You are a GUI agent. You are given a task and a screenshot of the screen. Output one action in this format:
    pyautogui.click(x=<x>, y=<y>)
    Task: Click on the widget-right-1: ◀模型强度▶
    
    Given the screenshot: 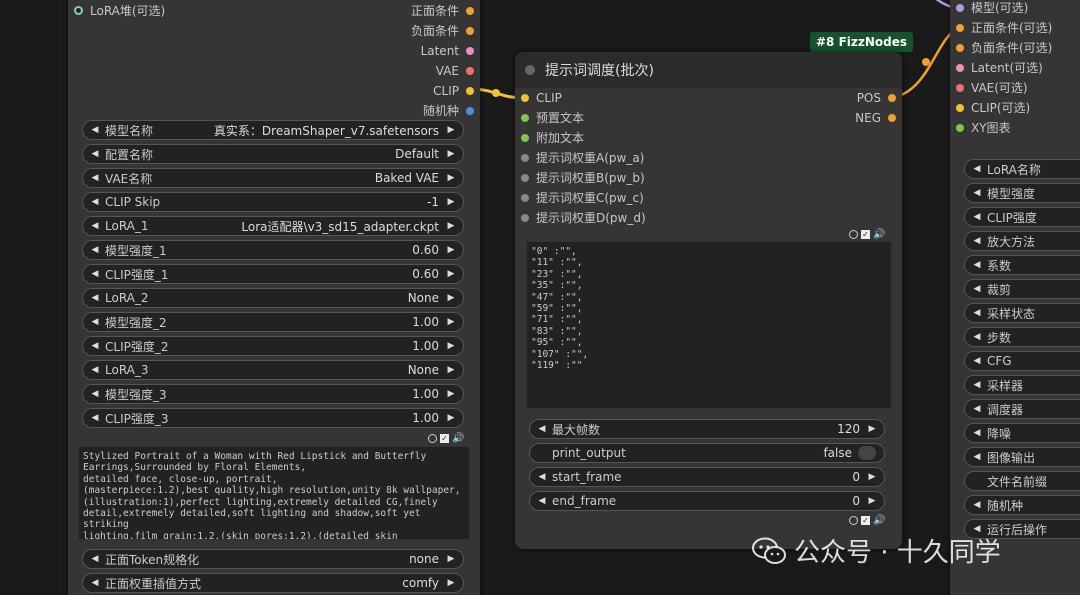 What is the action you would take?
    pyautogui.click(x=1022, y=193)
    